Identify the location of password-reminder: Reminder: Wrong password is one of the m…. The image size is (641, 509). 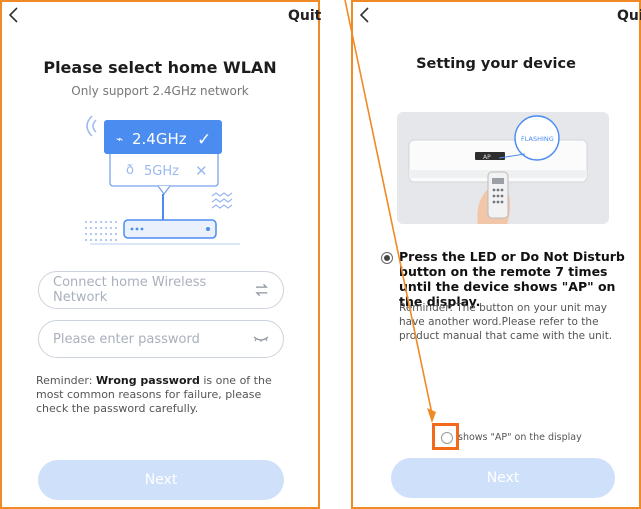
(163, 395).